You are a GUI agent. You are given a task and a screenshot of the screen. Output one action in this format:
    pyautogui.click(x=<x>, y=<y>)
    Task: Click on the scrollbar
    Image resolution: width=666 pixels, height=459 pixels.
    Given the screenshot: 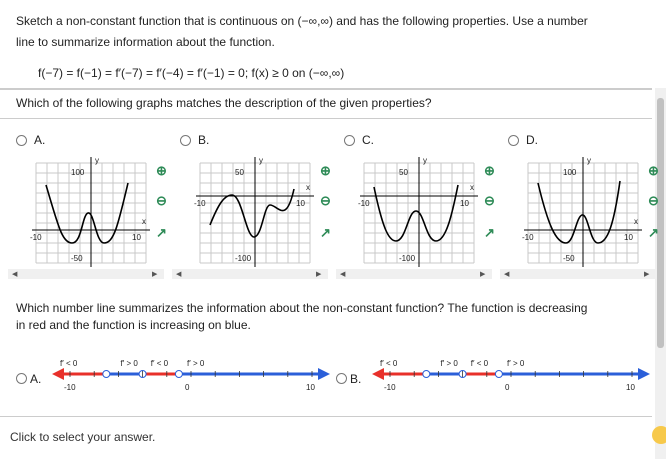 What is the action you would take?
    pyautogui.click(x=660, y=273)
    